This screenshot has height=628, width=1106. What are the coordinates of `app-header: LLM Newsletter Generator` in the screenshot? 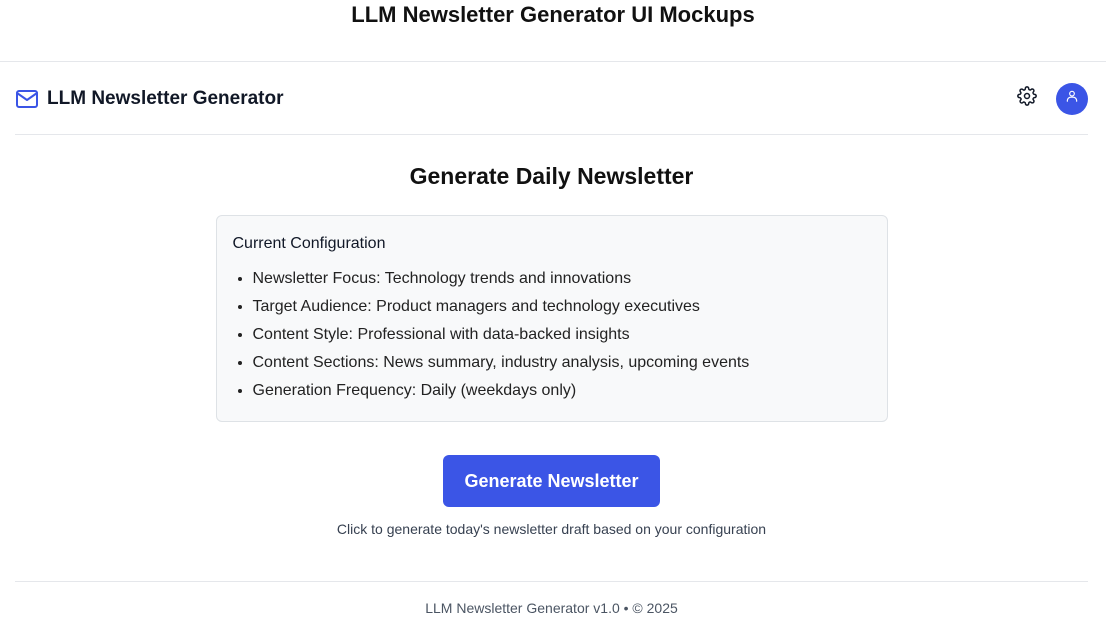 It's located at (551, 99).